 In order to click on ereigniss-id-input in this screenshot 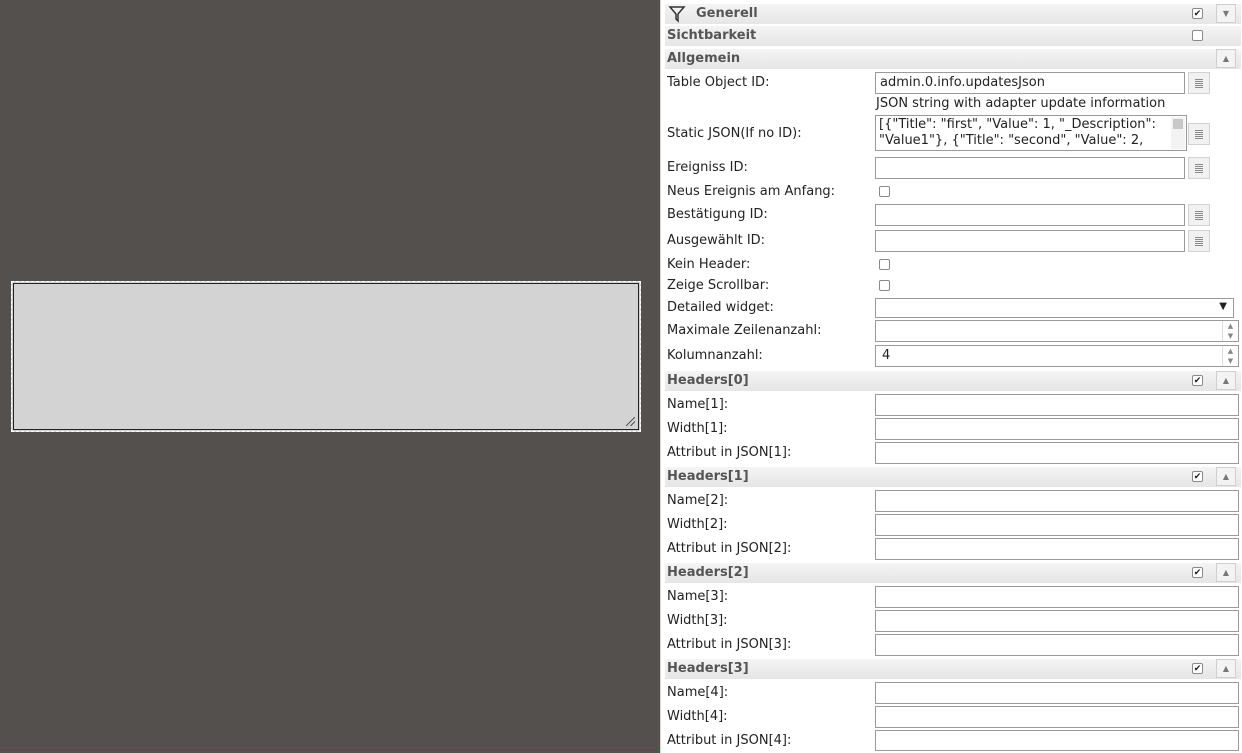, I will do `click(1030, 168)`.